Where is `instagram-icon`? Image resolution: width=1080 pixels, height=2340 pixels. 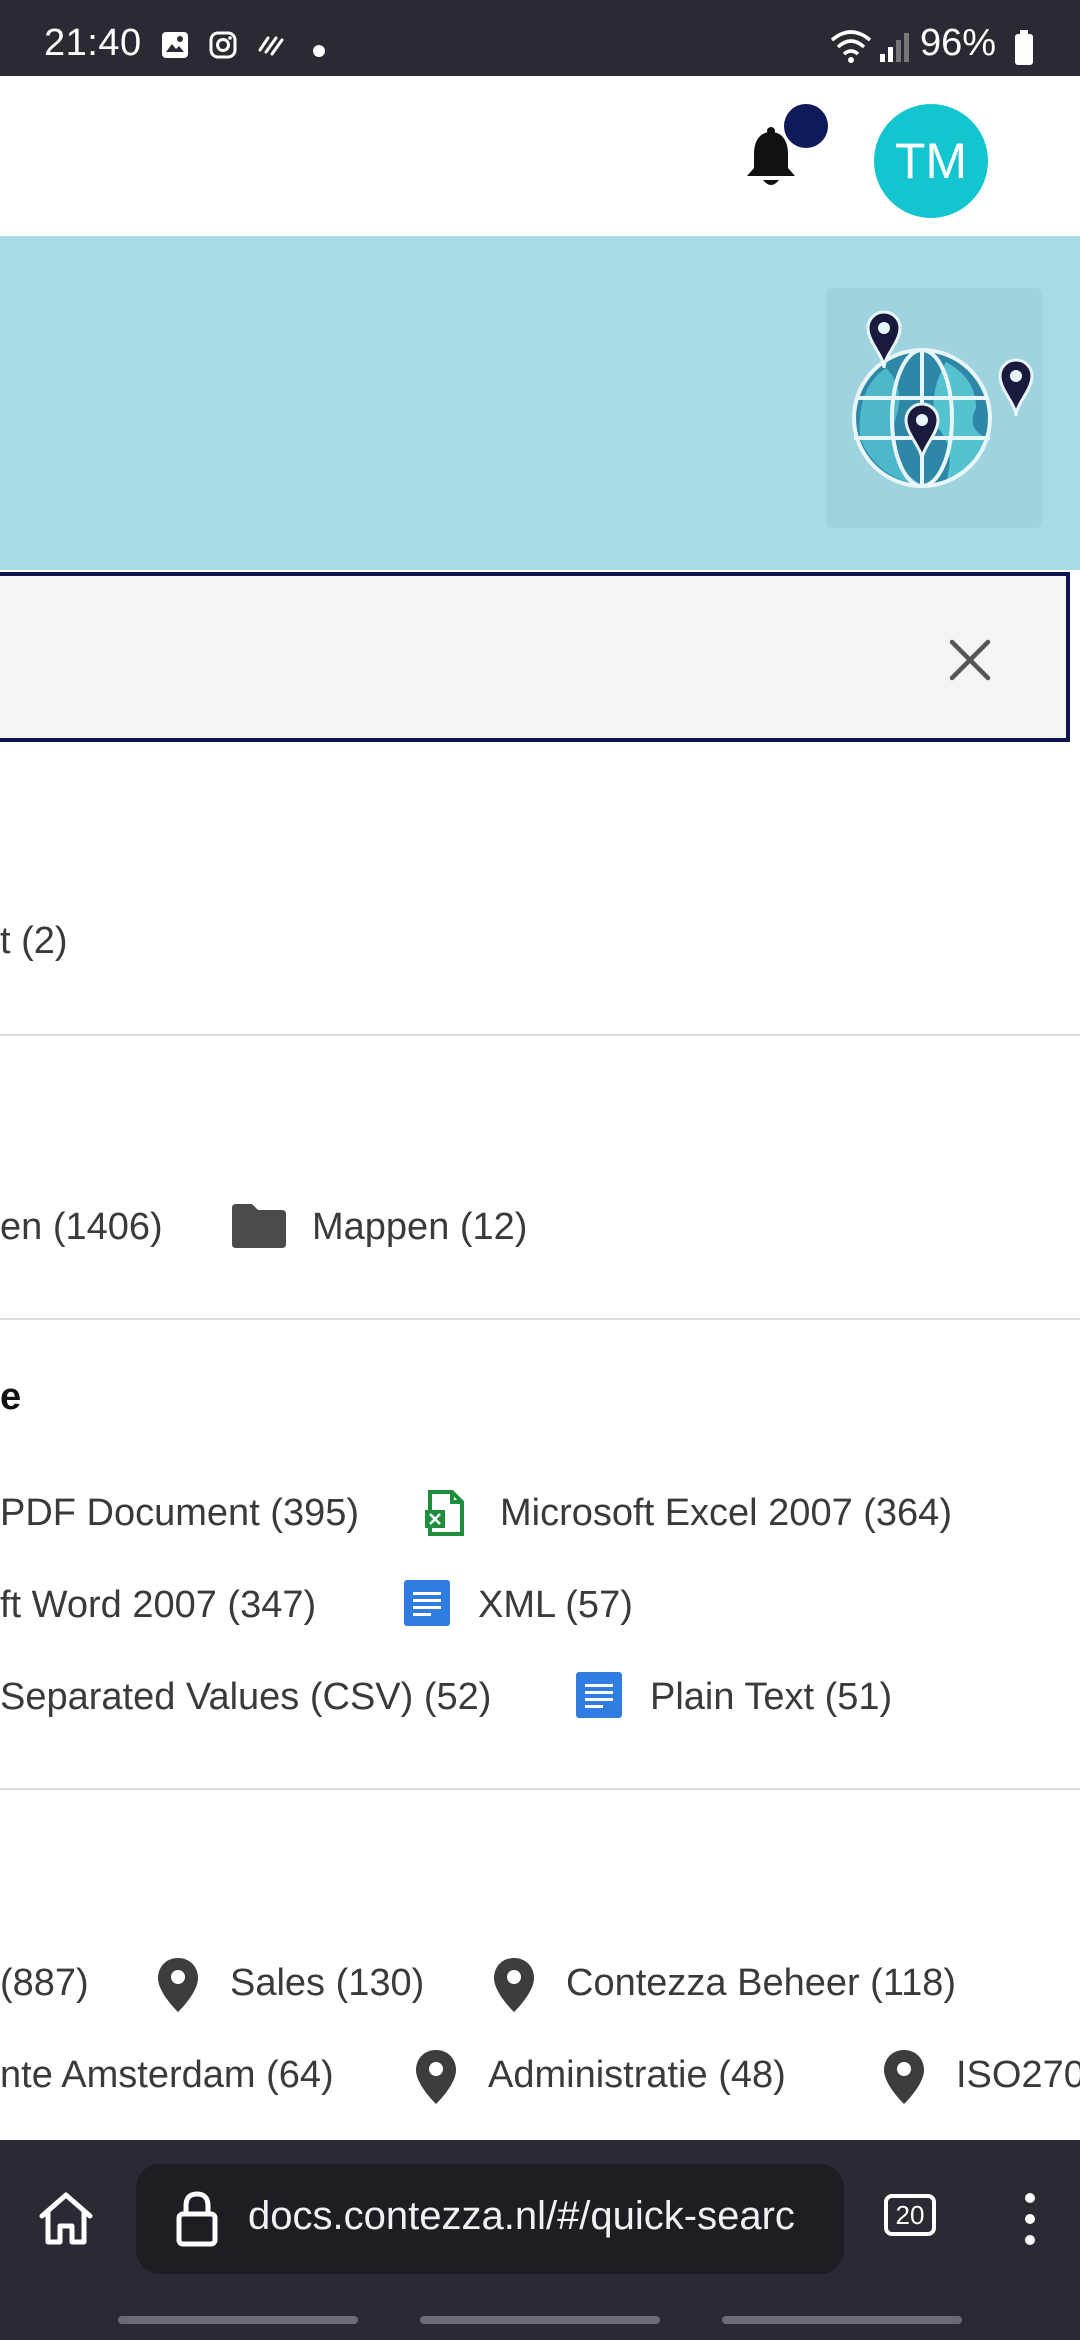
instagram-icon is located at coordinates (223, 45).